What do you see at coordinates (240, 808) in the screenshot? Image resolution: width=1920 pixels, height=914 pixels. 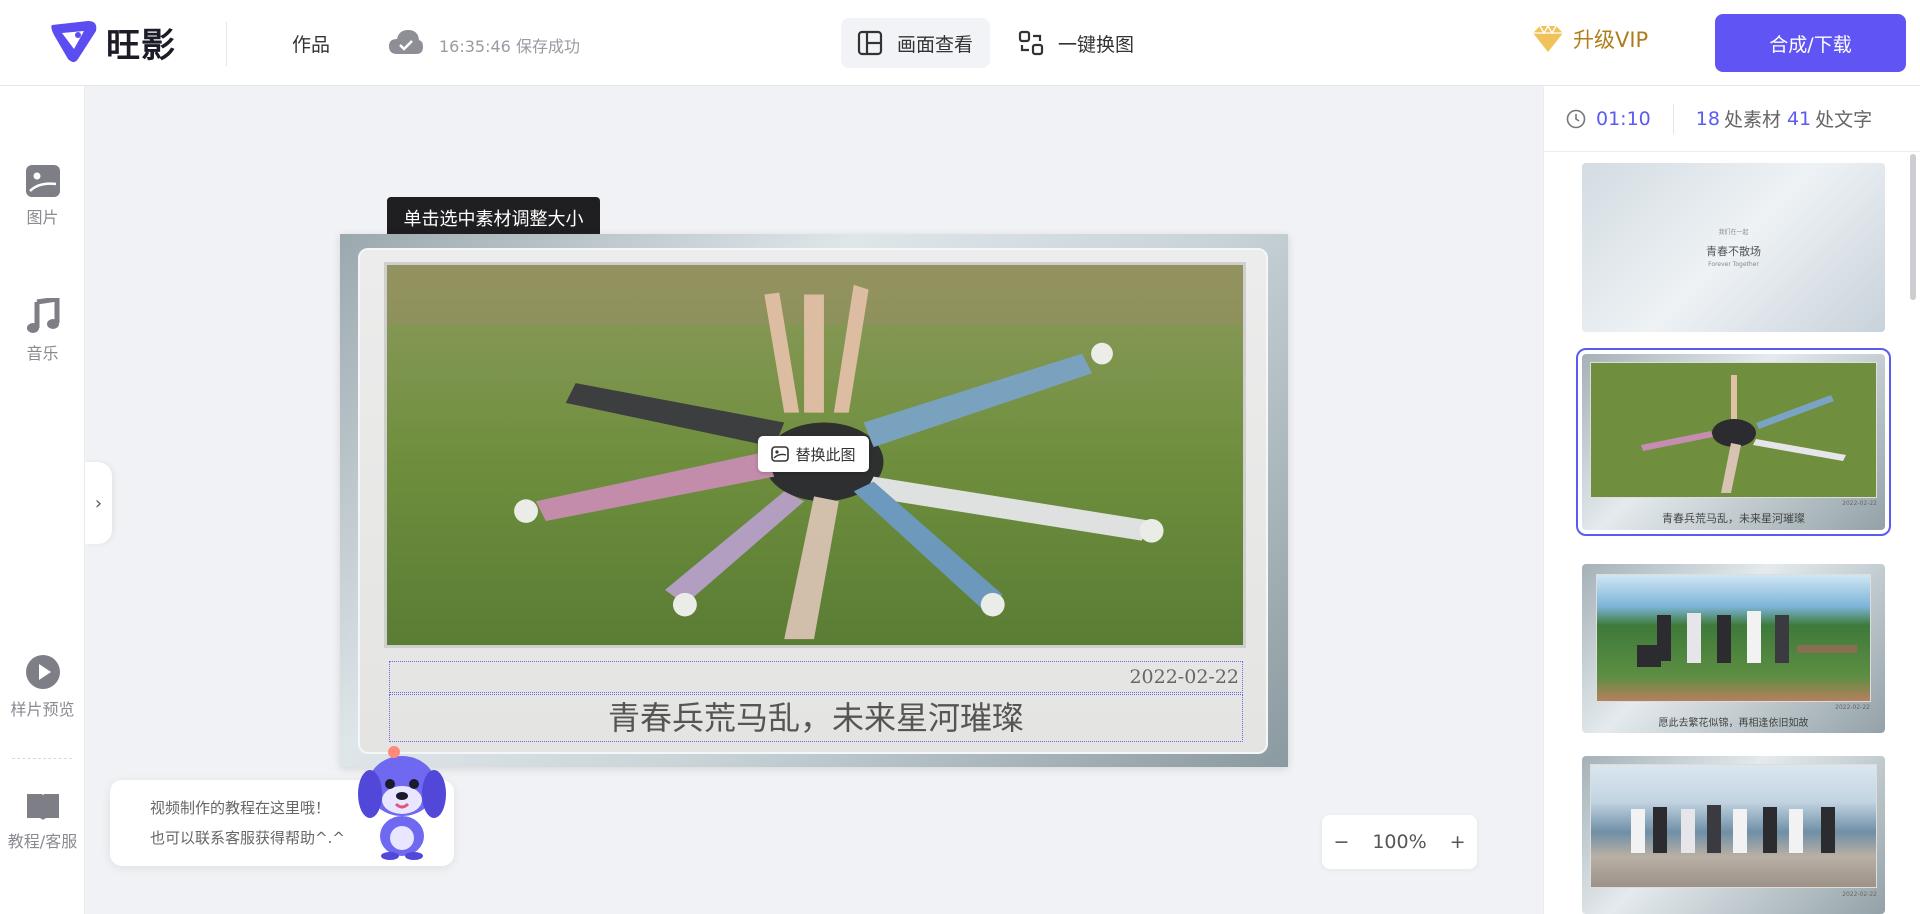 I see `help-line-1: 视频制作的教程在这里哦！` at bounding box center [240, 808].